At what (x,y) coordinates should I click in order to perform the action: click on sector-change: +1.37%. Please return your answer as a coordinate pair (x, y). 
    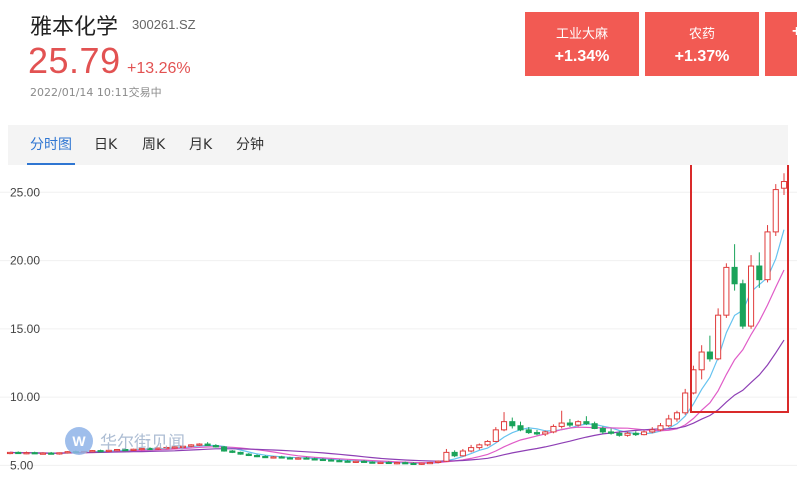
    Looking at the image, I should click on (702, 56).